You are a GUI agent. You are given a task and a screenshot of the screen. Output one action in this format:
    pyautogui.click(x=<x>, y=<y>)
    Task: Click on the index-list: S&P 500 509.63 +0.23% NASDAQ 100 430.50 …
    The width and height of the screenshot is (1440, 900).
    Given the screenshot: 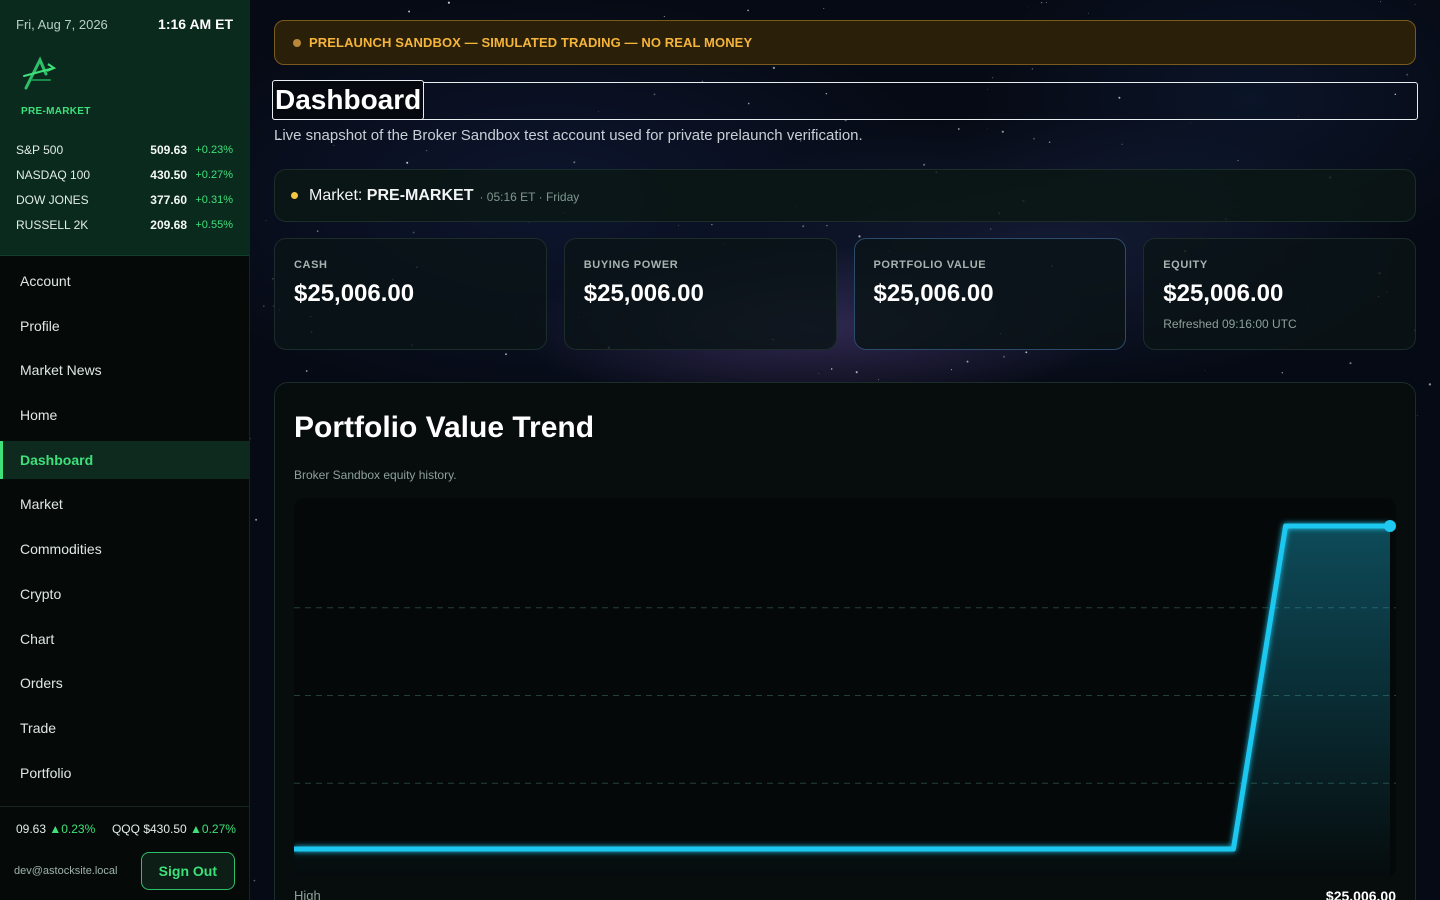 What is the action you would take?
    pyautogui.click(x=124, y=187)
    